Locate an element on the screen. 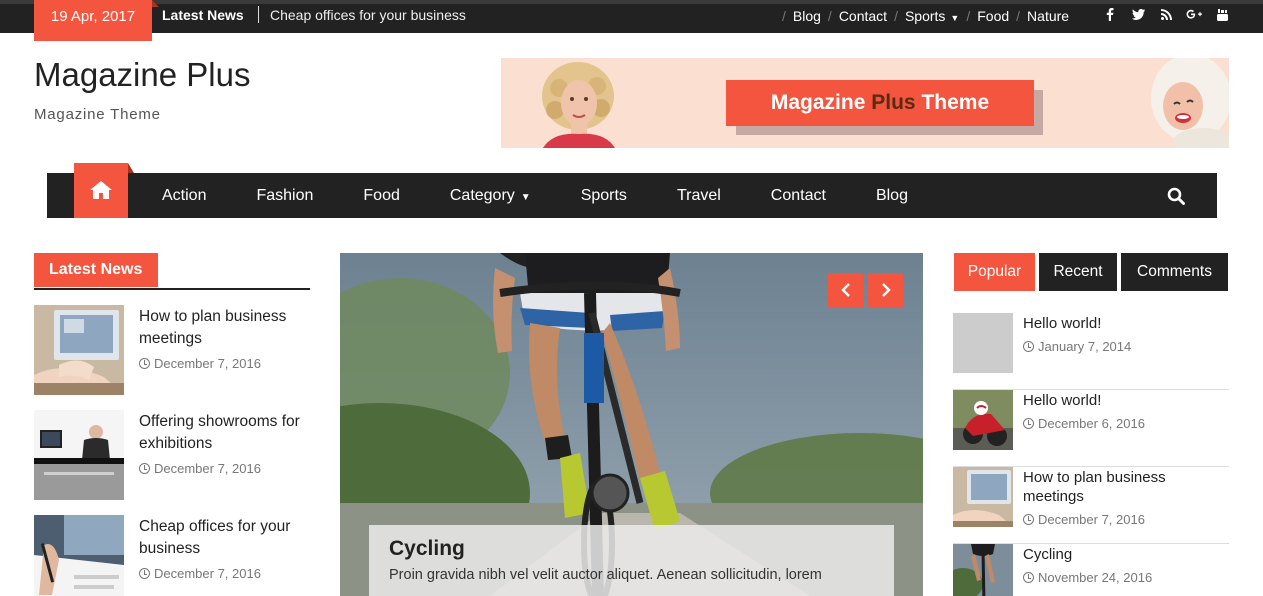 Image resolution: width=1263 pixels, height=596 pixels. ticker-headline-link: Cheap offices for your business is located at coordinates (368, 16).